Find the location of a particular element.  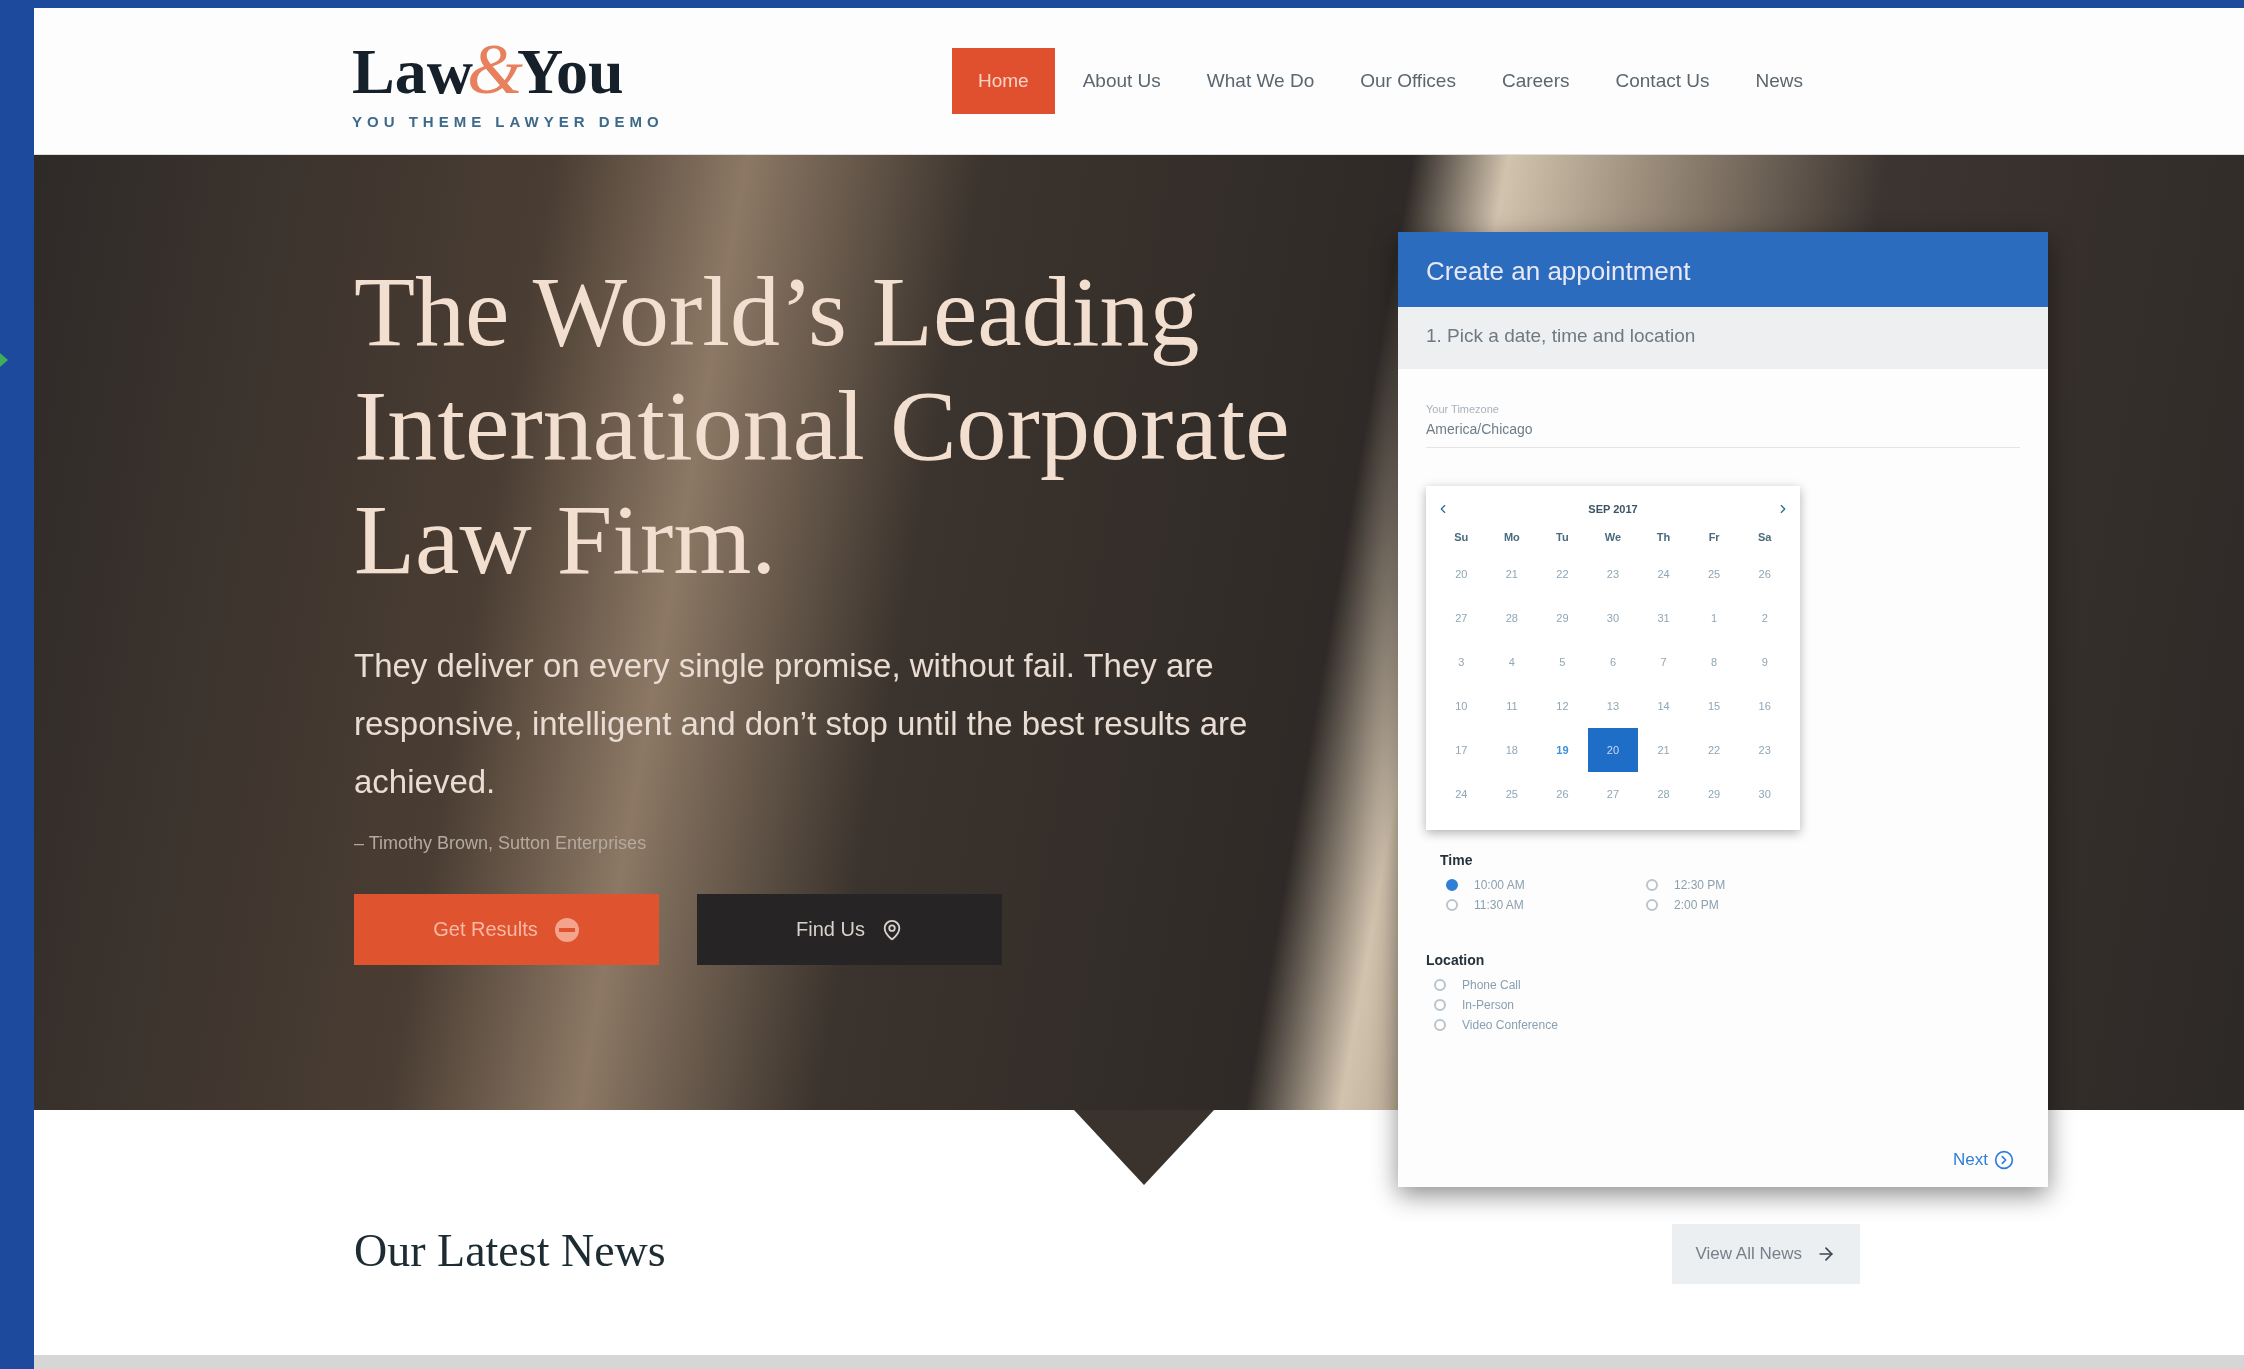

calendar-day: 8 is located at coordinates (1714, 662).